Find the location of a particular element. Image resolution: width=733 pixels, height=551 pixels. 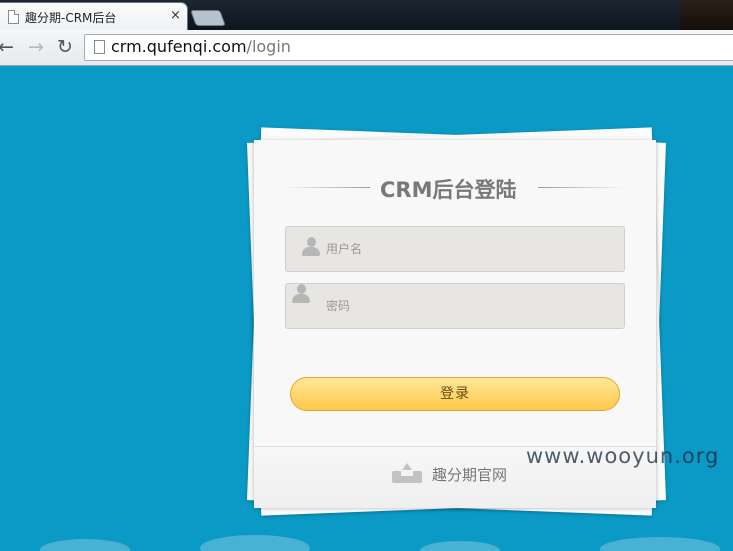

cloud-decoration is located at coordinates (366, 543).